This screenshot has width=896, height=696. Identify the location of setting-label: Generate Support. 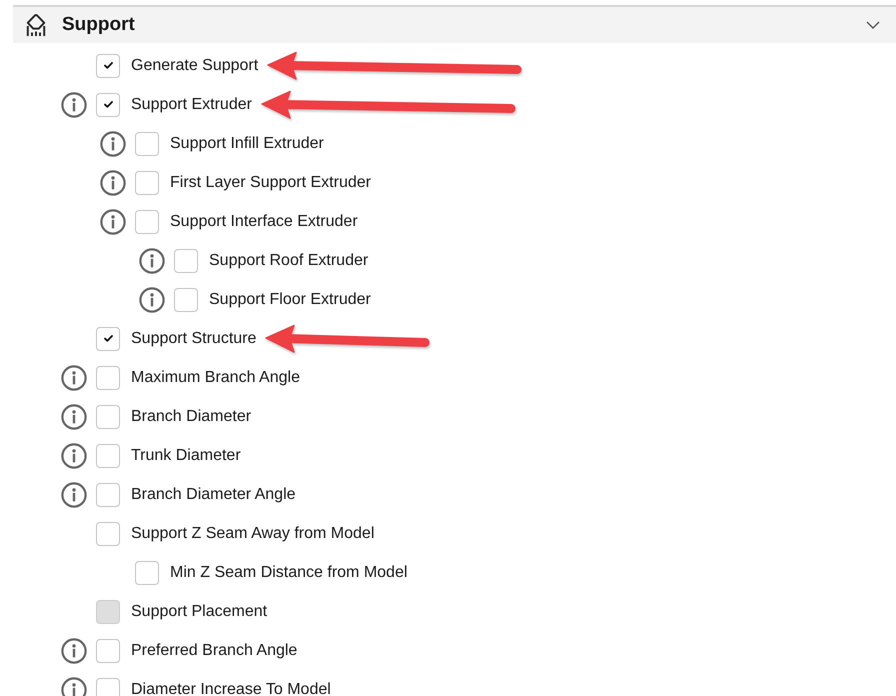
(194, 65).